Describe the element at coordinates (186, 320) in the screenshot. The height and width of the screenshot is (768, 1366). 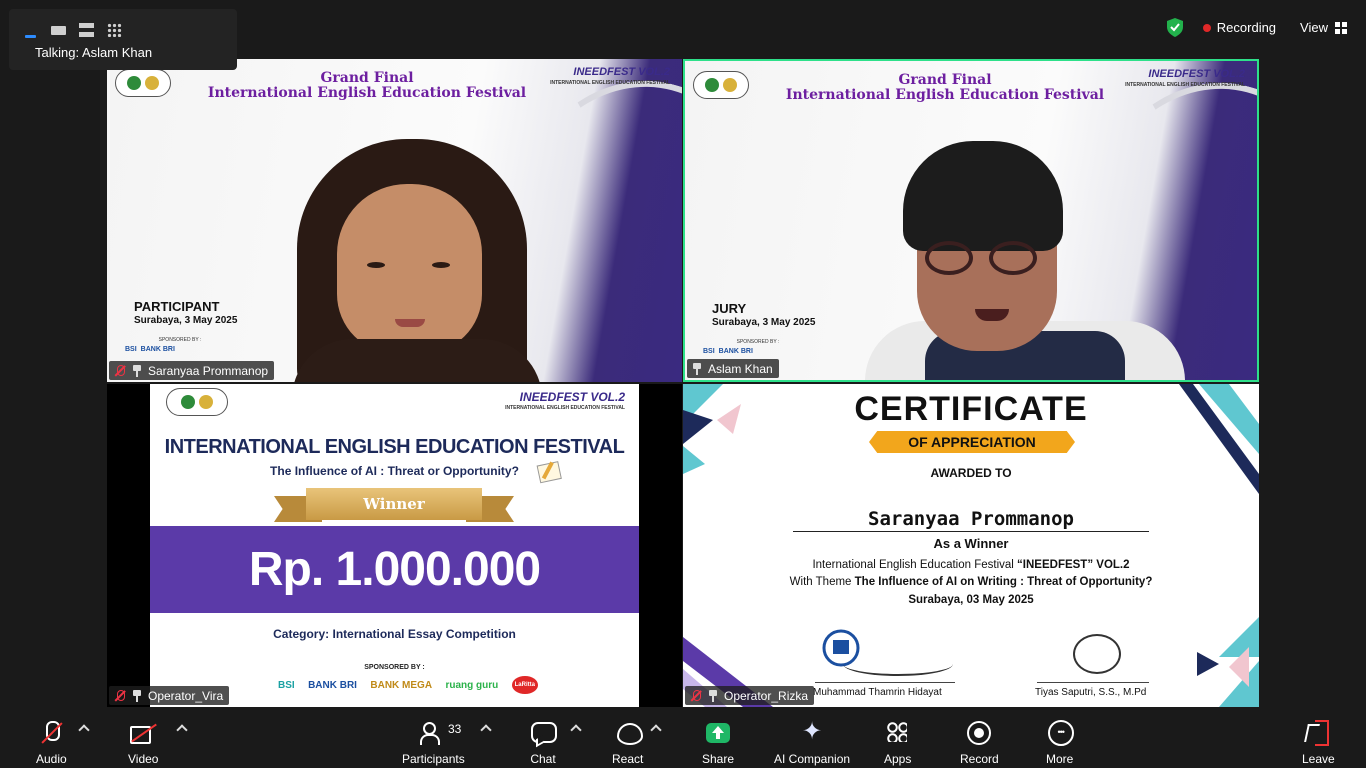
I see `role-date: Surabaya, 3 May 2025` at that location.